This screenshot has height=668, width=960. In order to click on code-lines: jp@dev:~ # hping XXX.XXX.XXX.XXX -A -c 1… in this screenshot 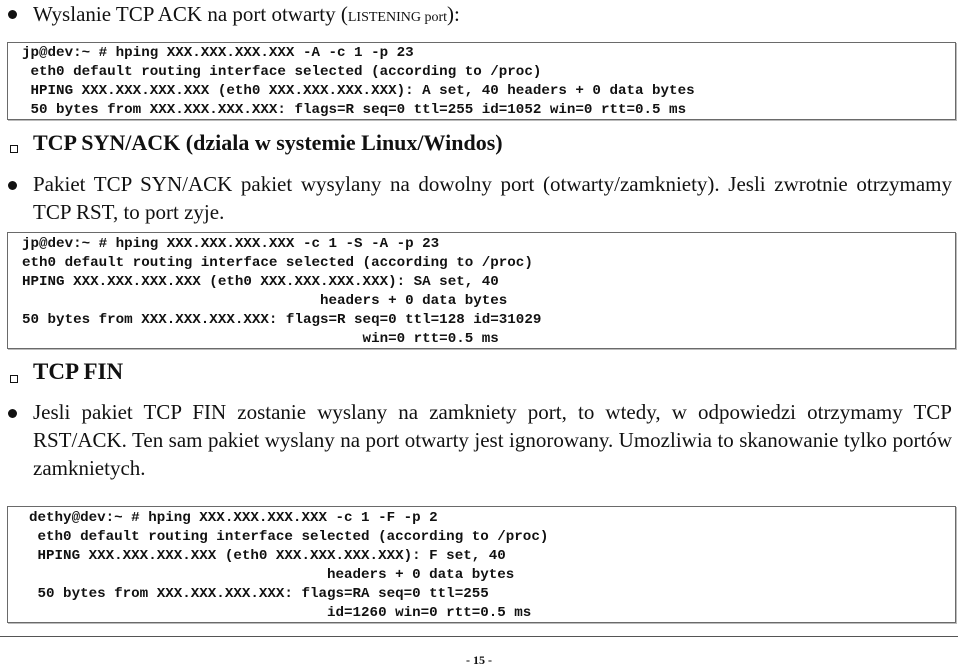, I will do `click(481, 81)`.